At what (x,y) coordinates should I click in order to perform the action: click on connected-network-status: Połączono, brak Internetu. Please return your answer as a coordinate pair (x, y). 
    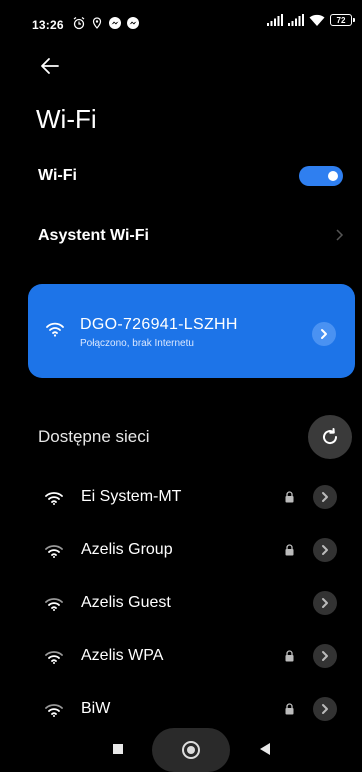
    Looking at the image, I should click on (137, 343).